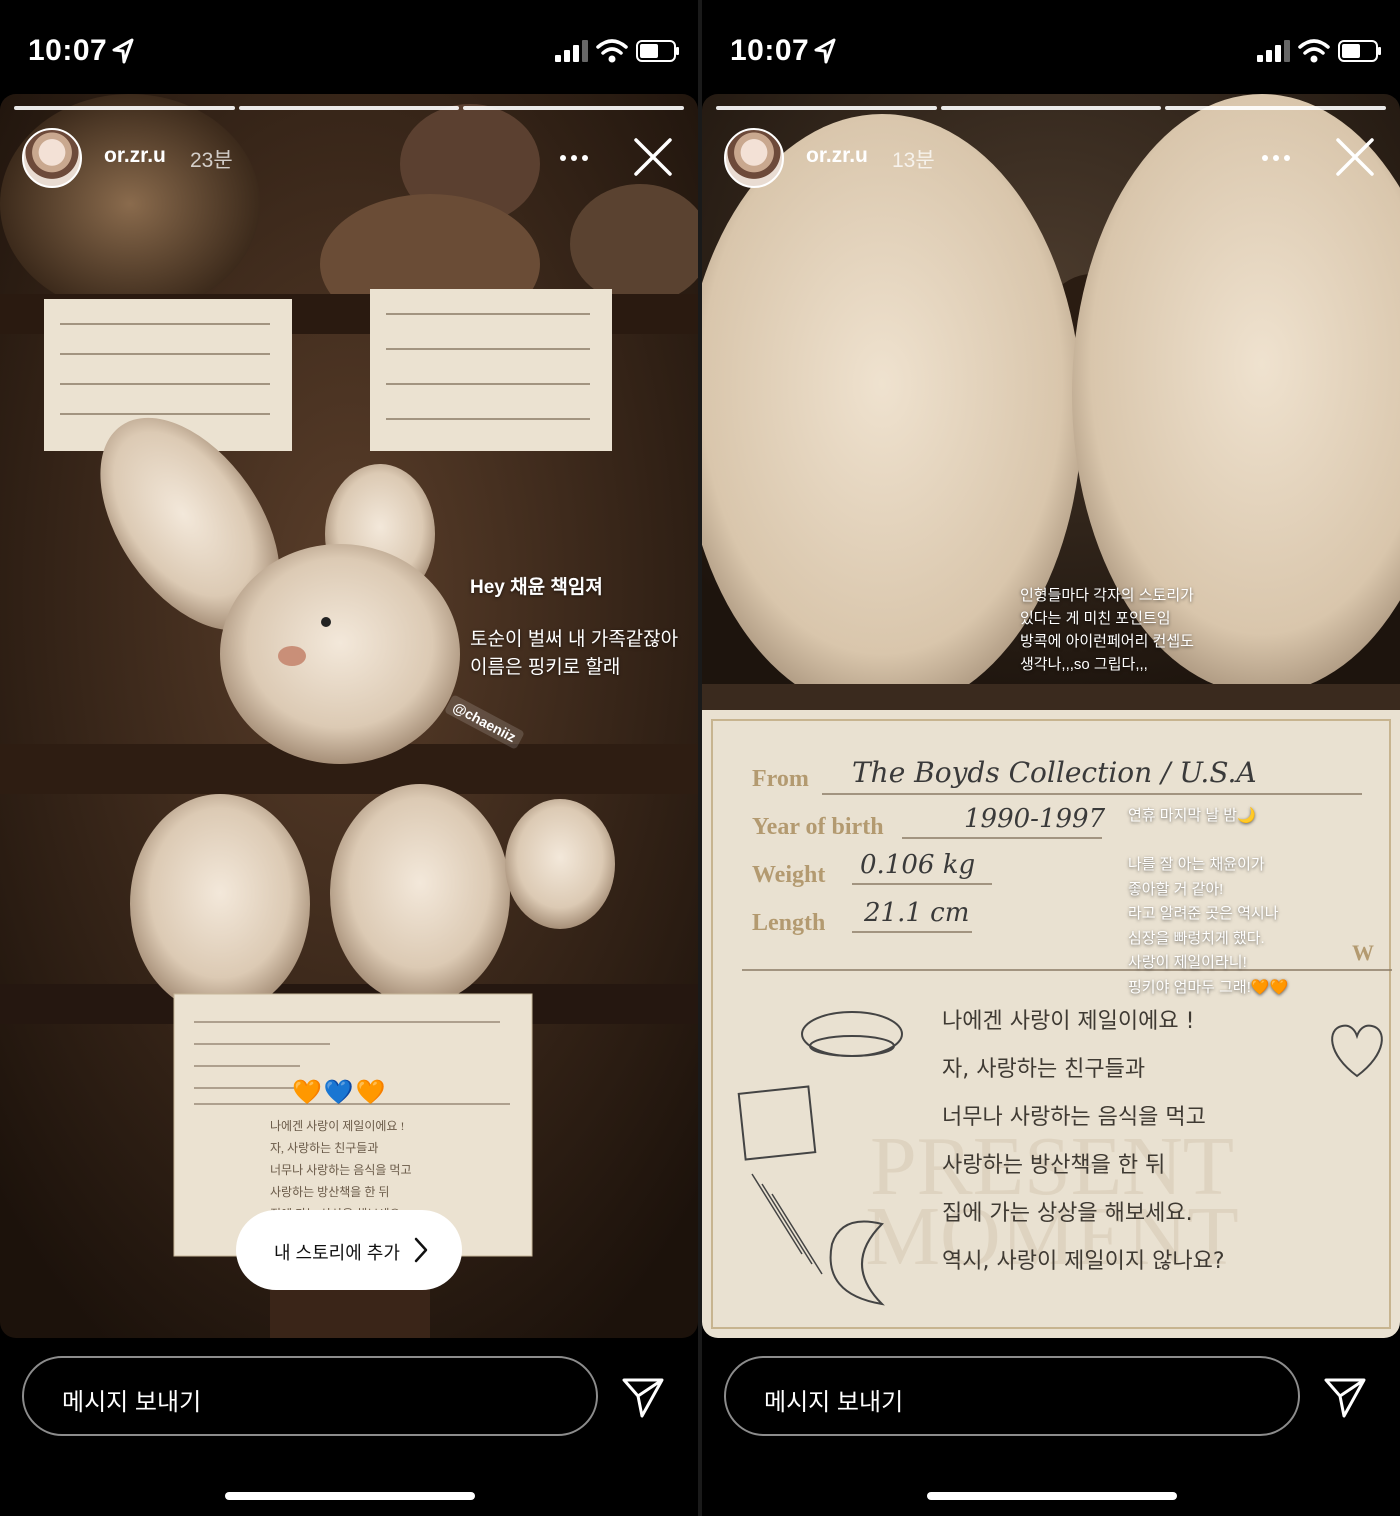 This screenshot has width=1400, height=1516. I want to click on story-header: or.zr.u 13분, so click(1055, 158).